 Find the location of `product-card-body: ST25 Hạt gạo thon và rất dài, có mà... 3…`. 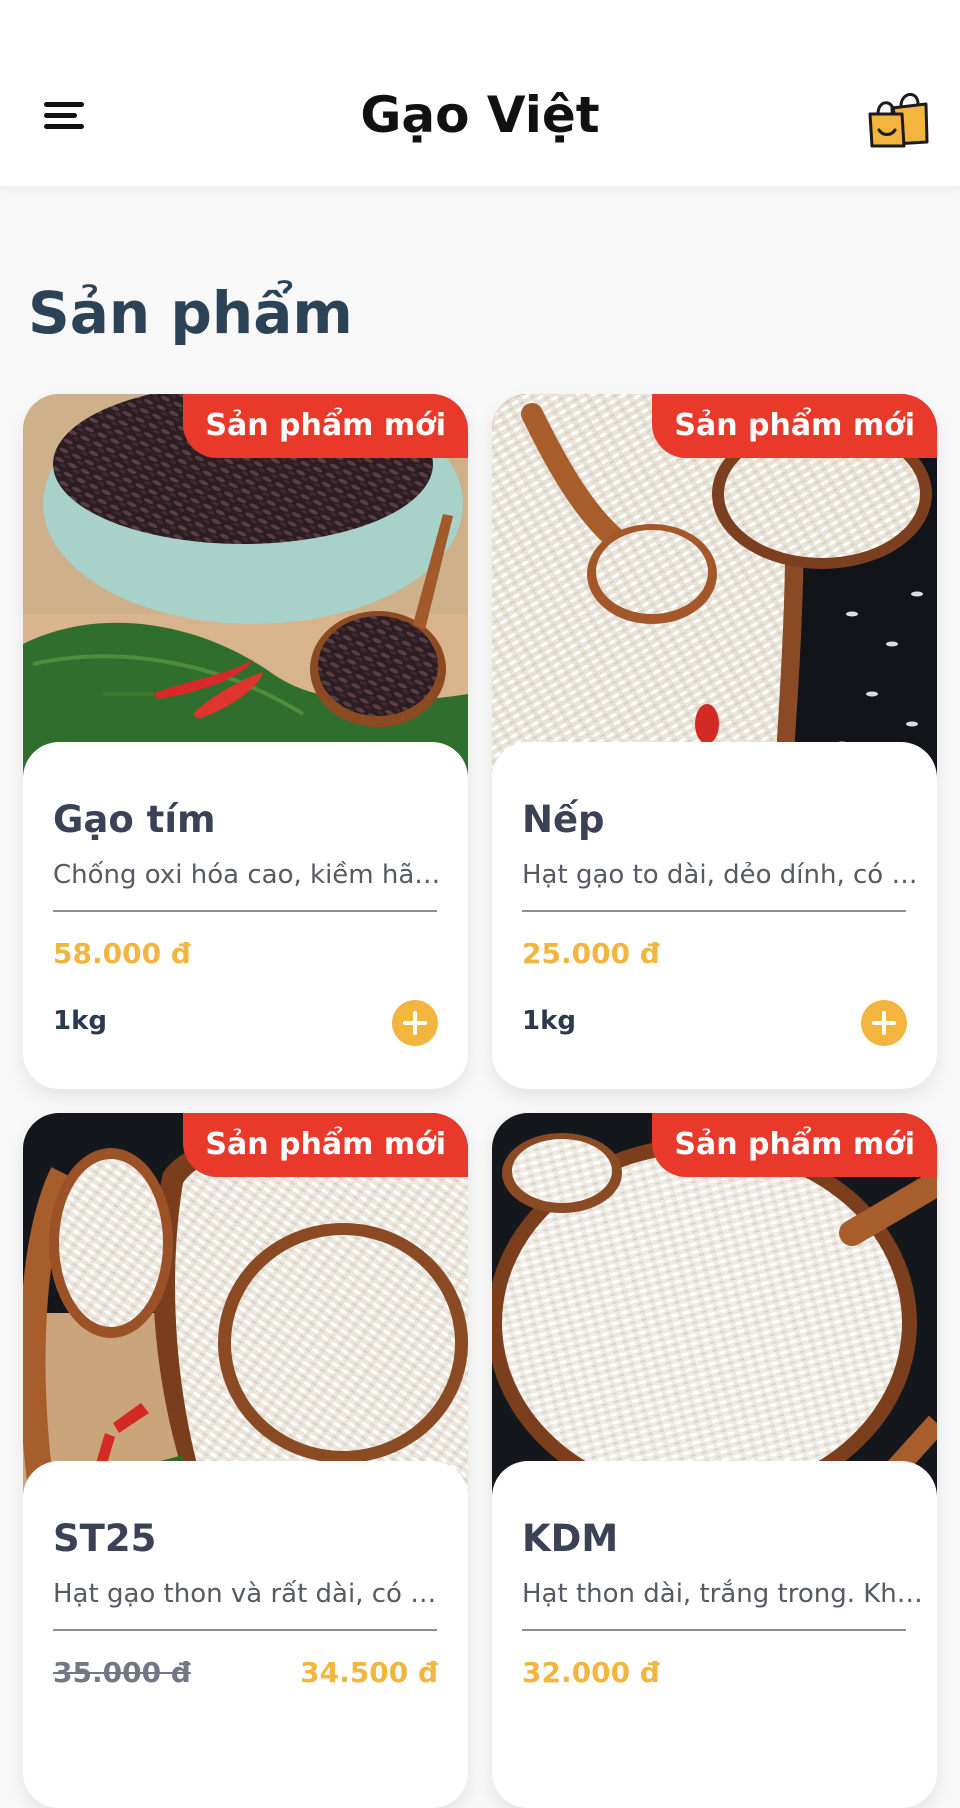

product-card-body: ST25 Hạt gạo thon và rất dài, có mà... 3… is located at coordinates (245, 1634).